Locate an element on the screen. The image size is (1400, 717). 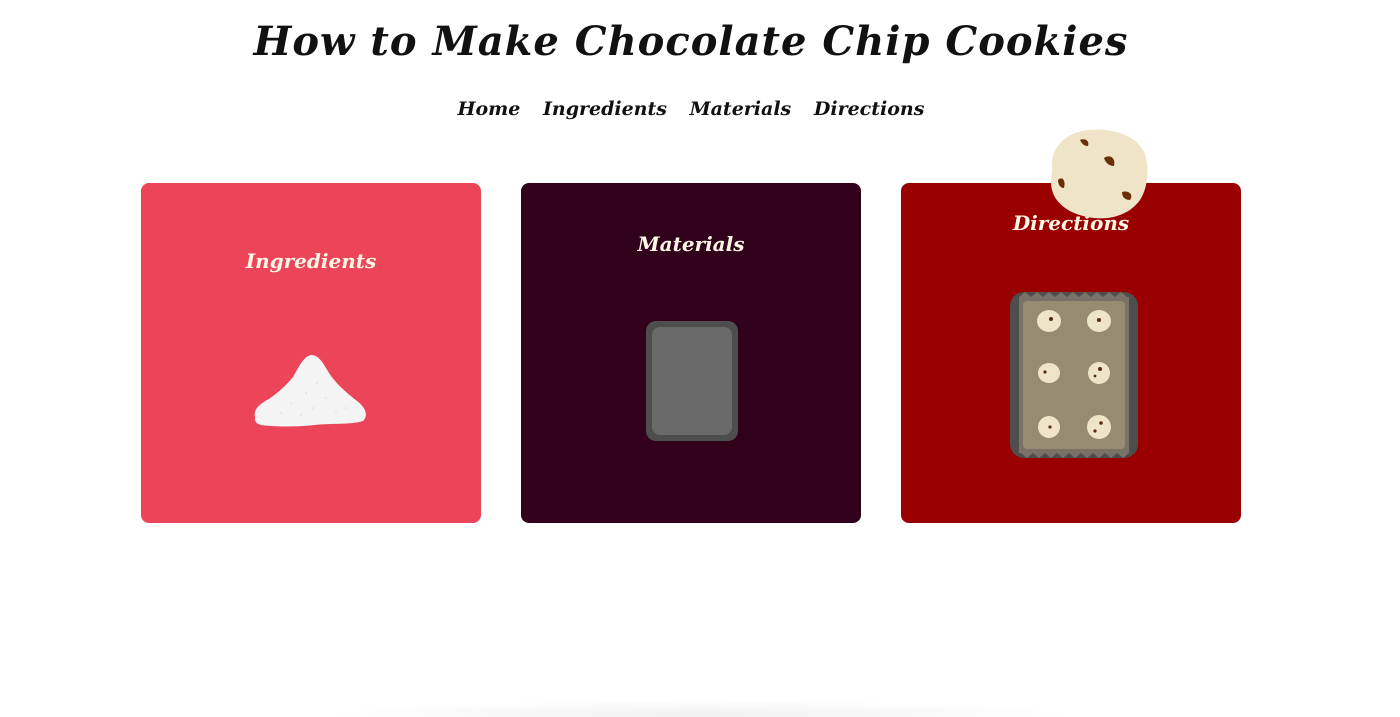
cookie-dough-icon is located at coordinates (1099, 174).